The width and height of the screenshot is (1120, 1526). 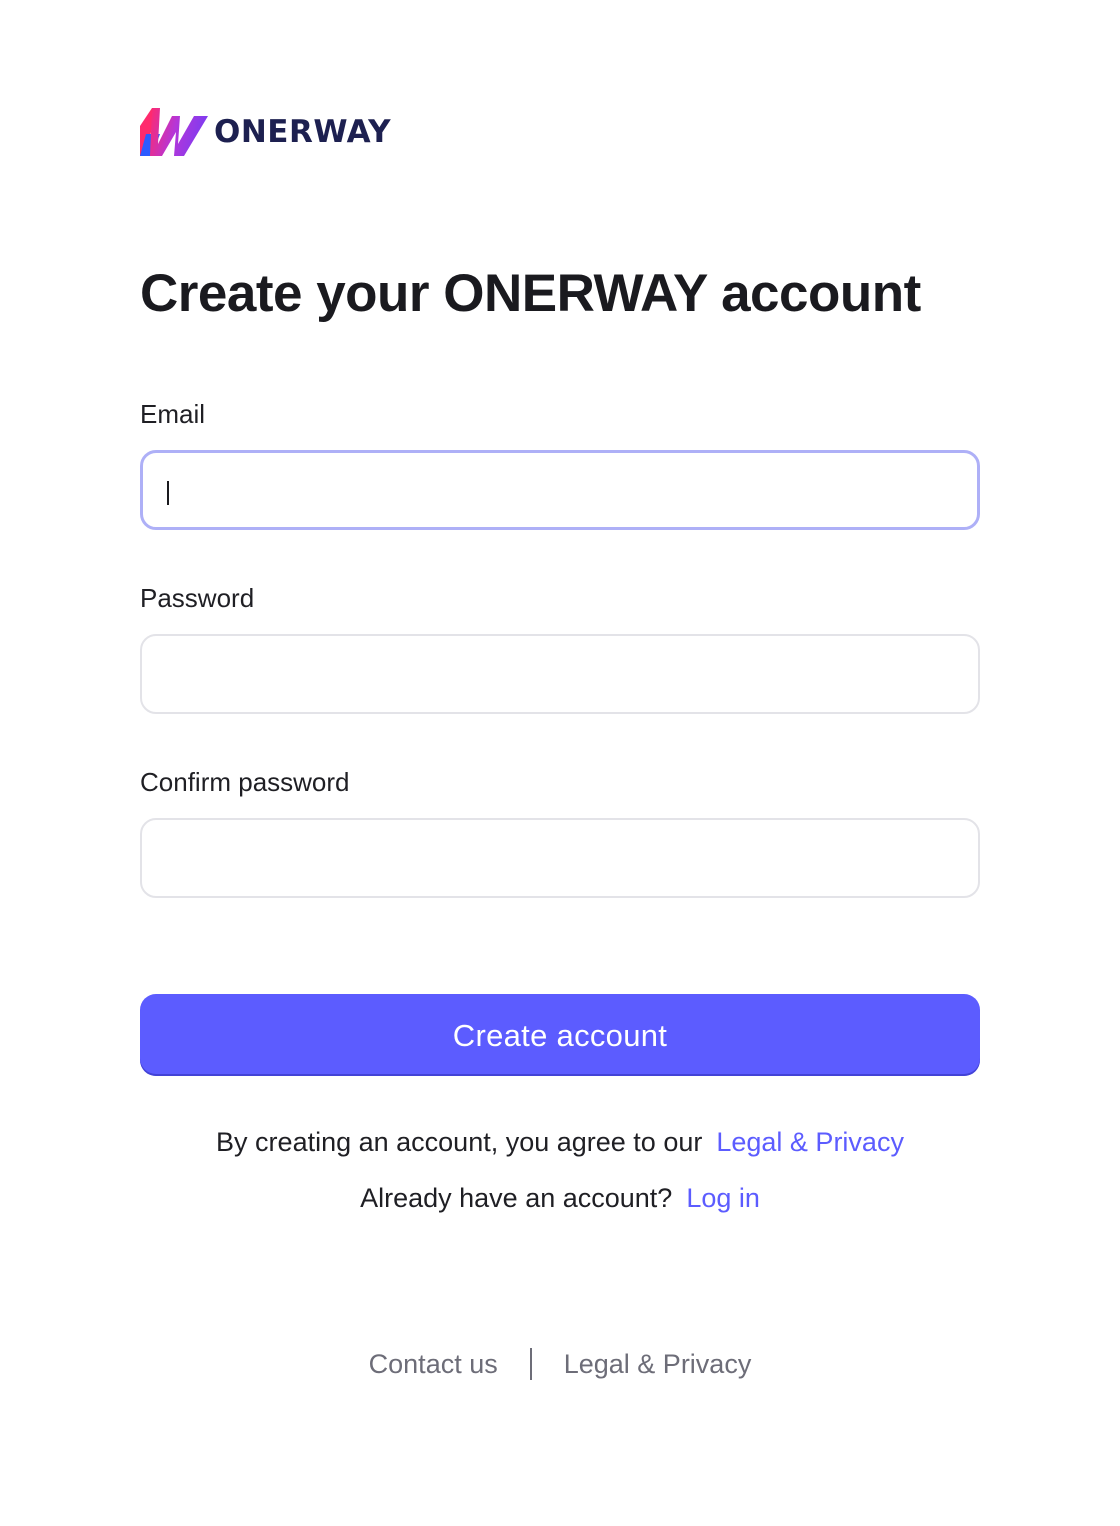 What do you see at coordinates (560, 674) in the screenshot?
I see `password-field` at bounding box center [560, 674].